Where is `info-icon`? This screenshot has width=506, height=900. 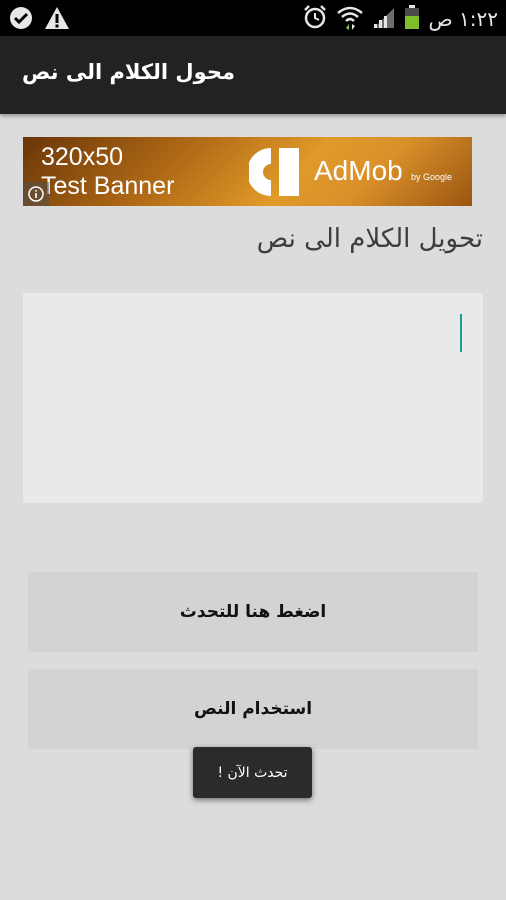 info-icon is located at coordinates (36, 194).